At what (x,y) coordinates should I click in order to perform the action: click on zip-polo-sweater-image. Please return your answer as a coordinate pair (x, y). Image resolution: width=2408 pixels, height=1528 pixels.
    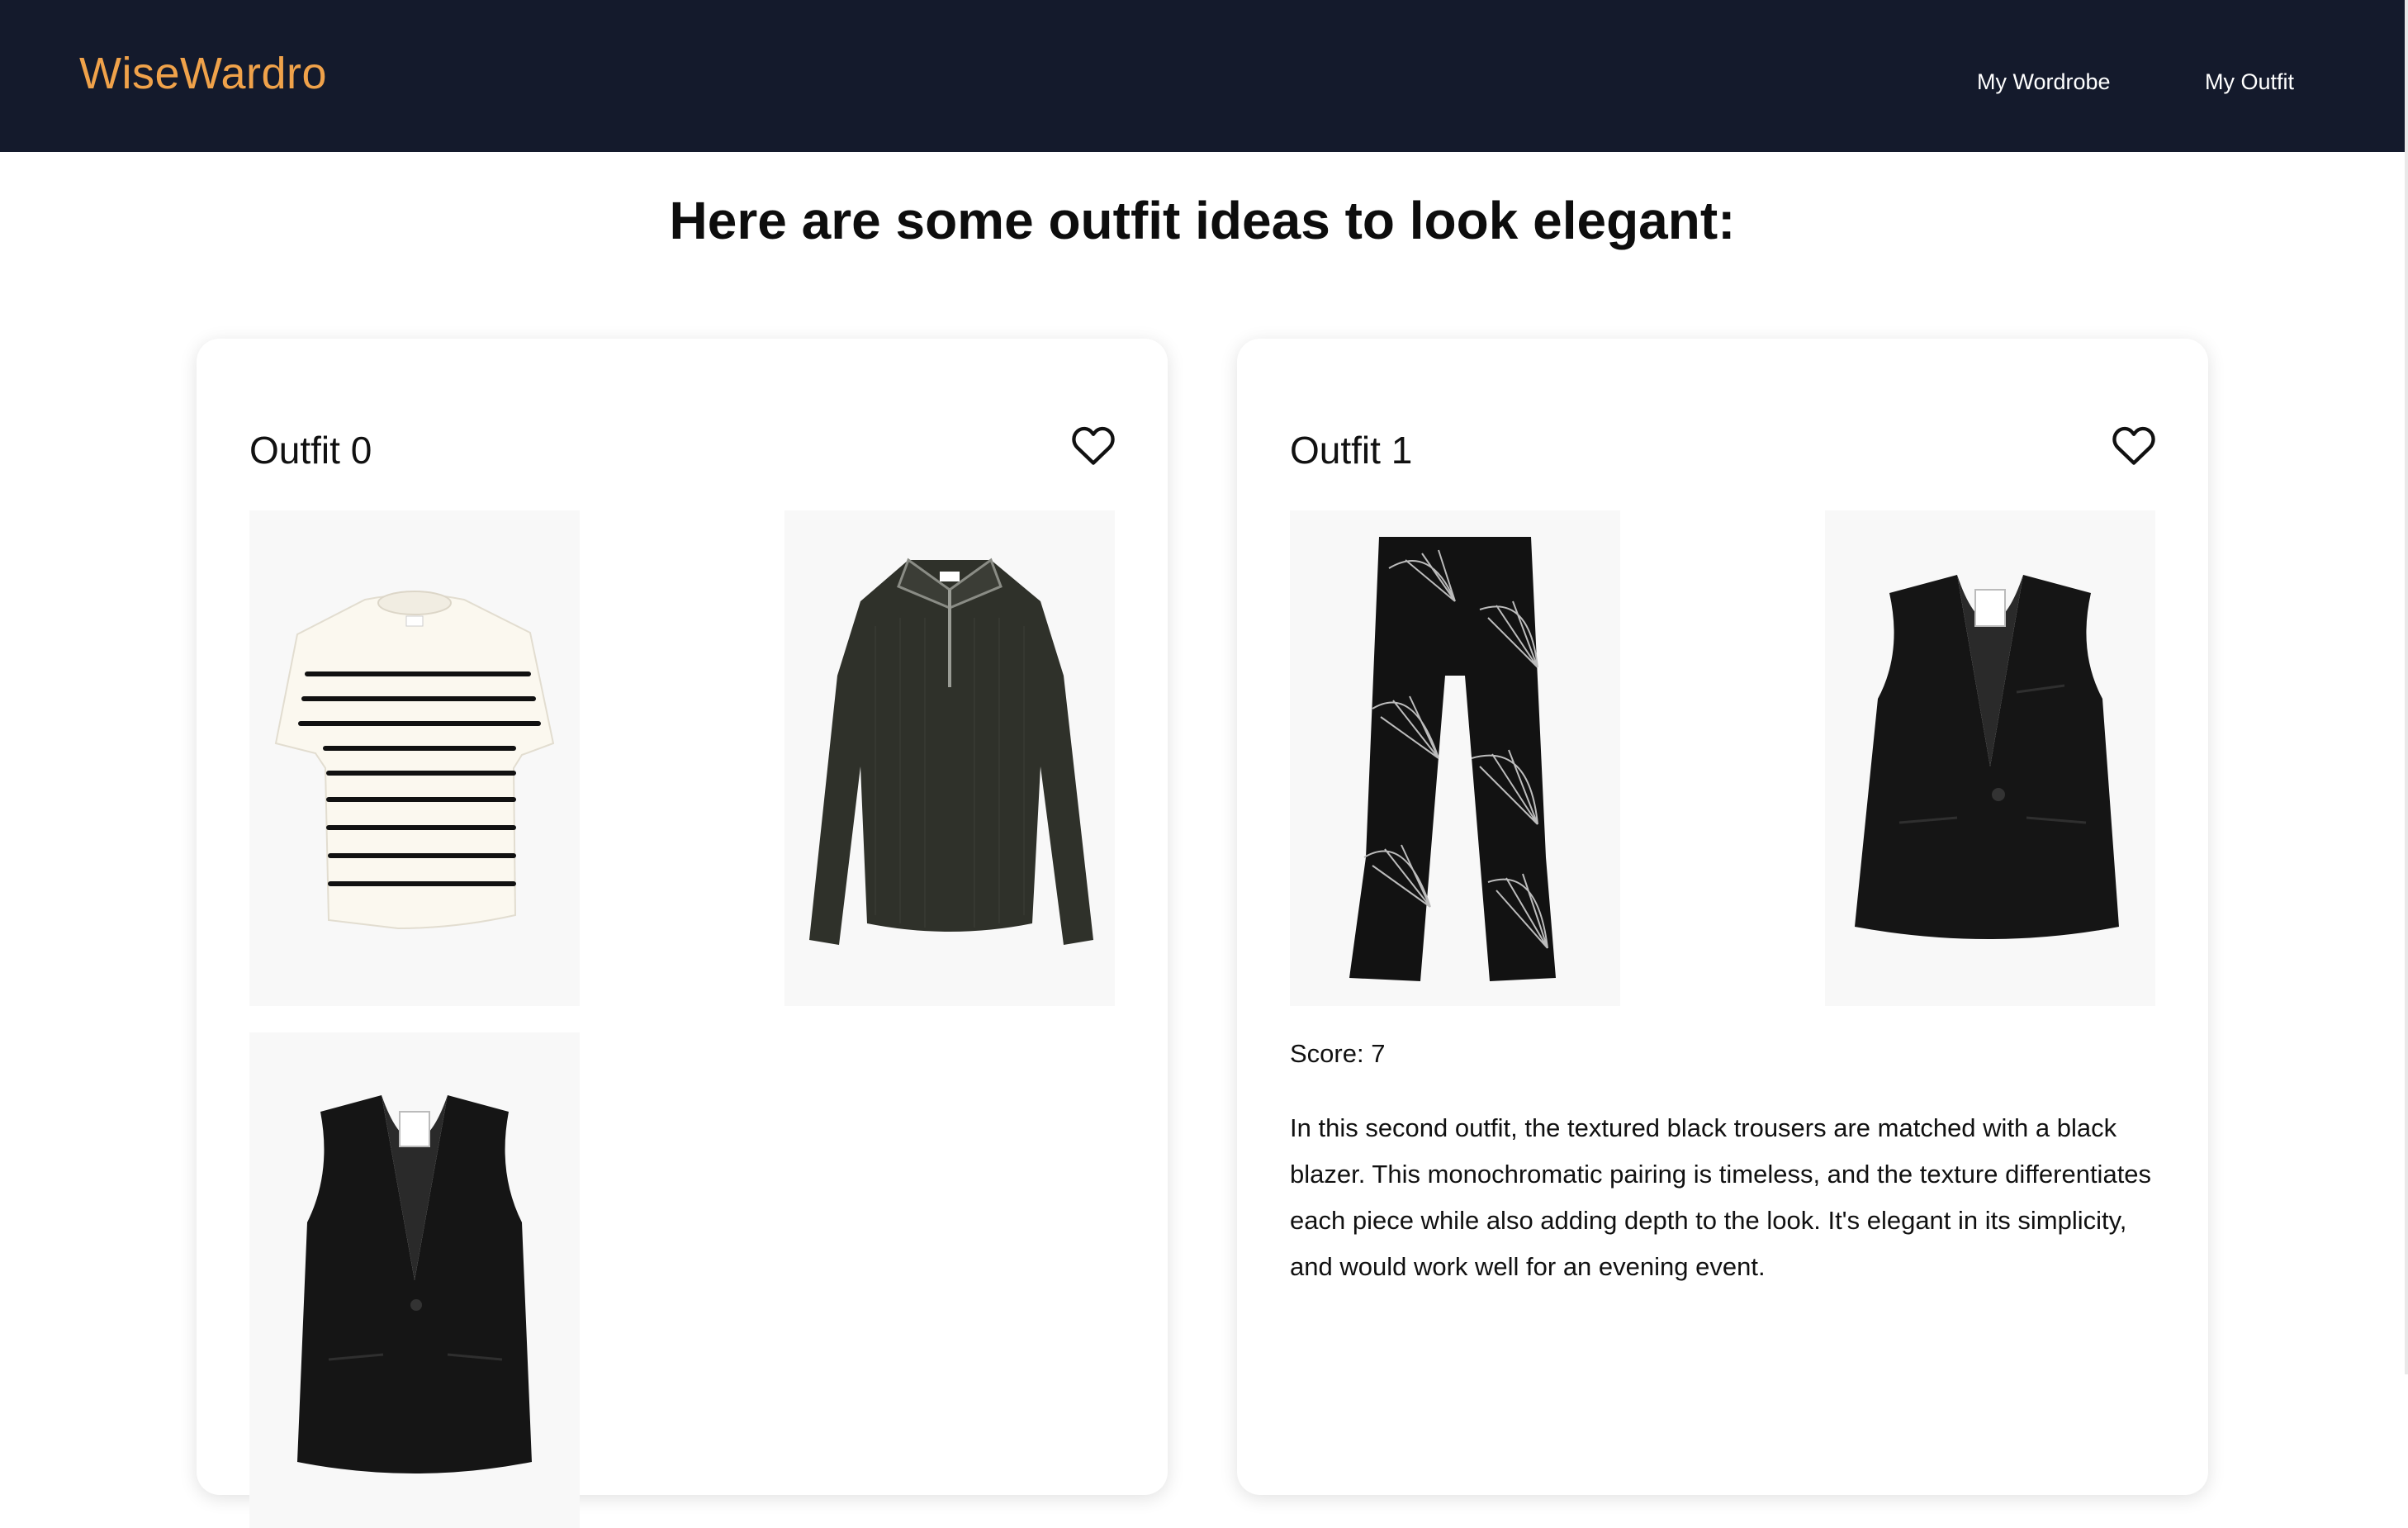
    Looking at the image, I should click on (951, 751).